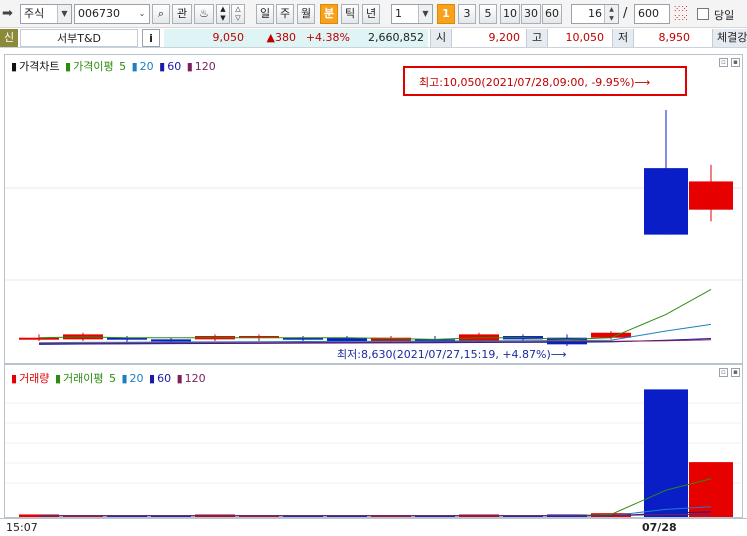 The width and height of the screenshot is (747, 536). Describe the element at coordinates (623, 38) in the screenshot. I see `low-label: 저` at that location.